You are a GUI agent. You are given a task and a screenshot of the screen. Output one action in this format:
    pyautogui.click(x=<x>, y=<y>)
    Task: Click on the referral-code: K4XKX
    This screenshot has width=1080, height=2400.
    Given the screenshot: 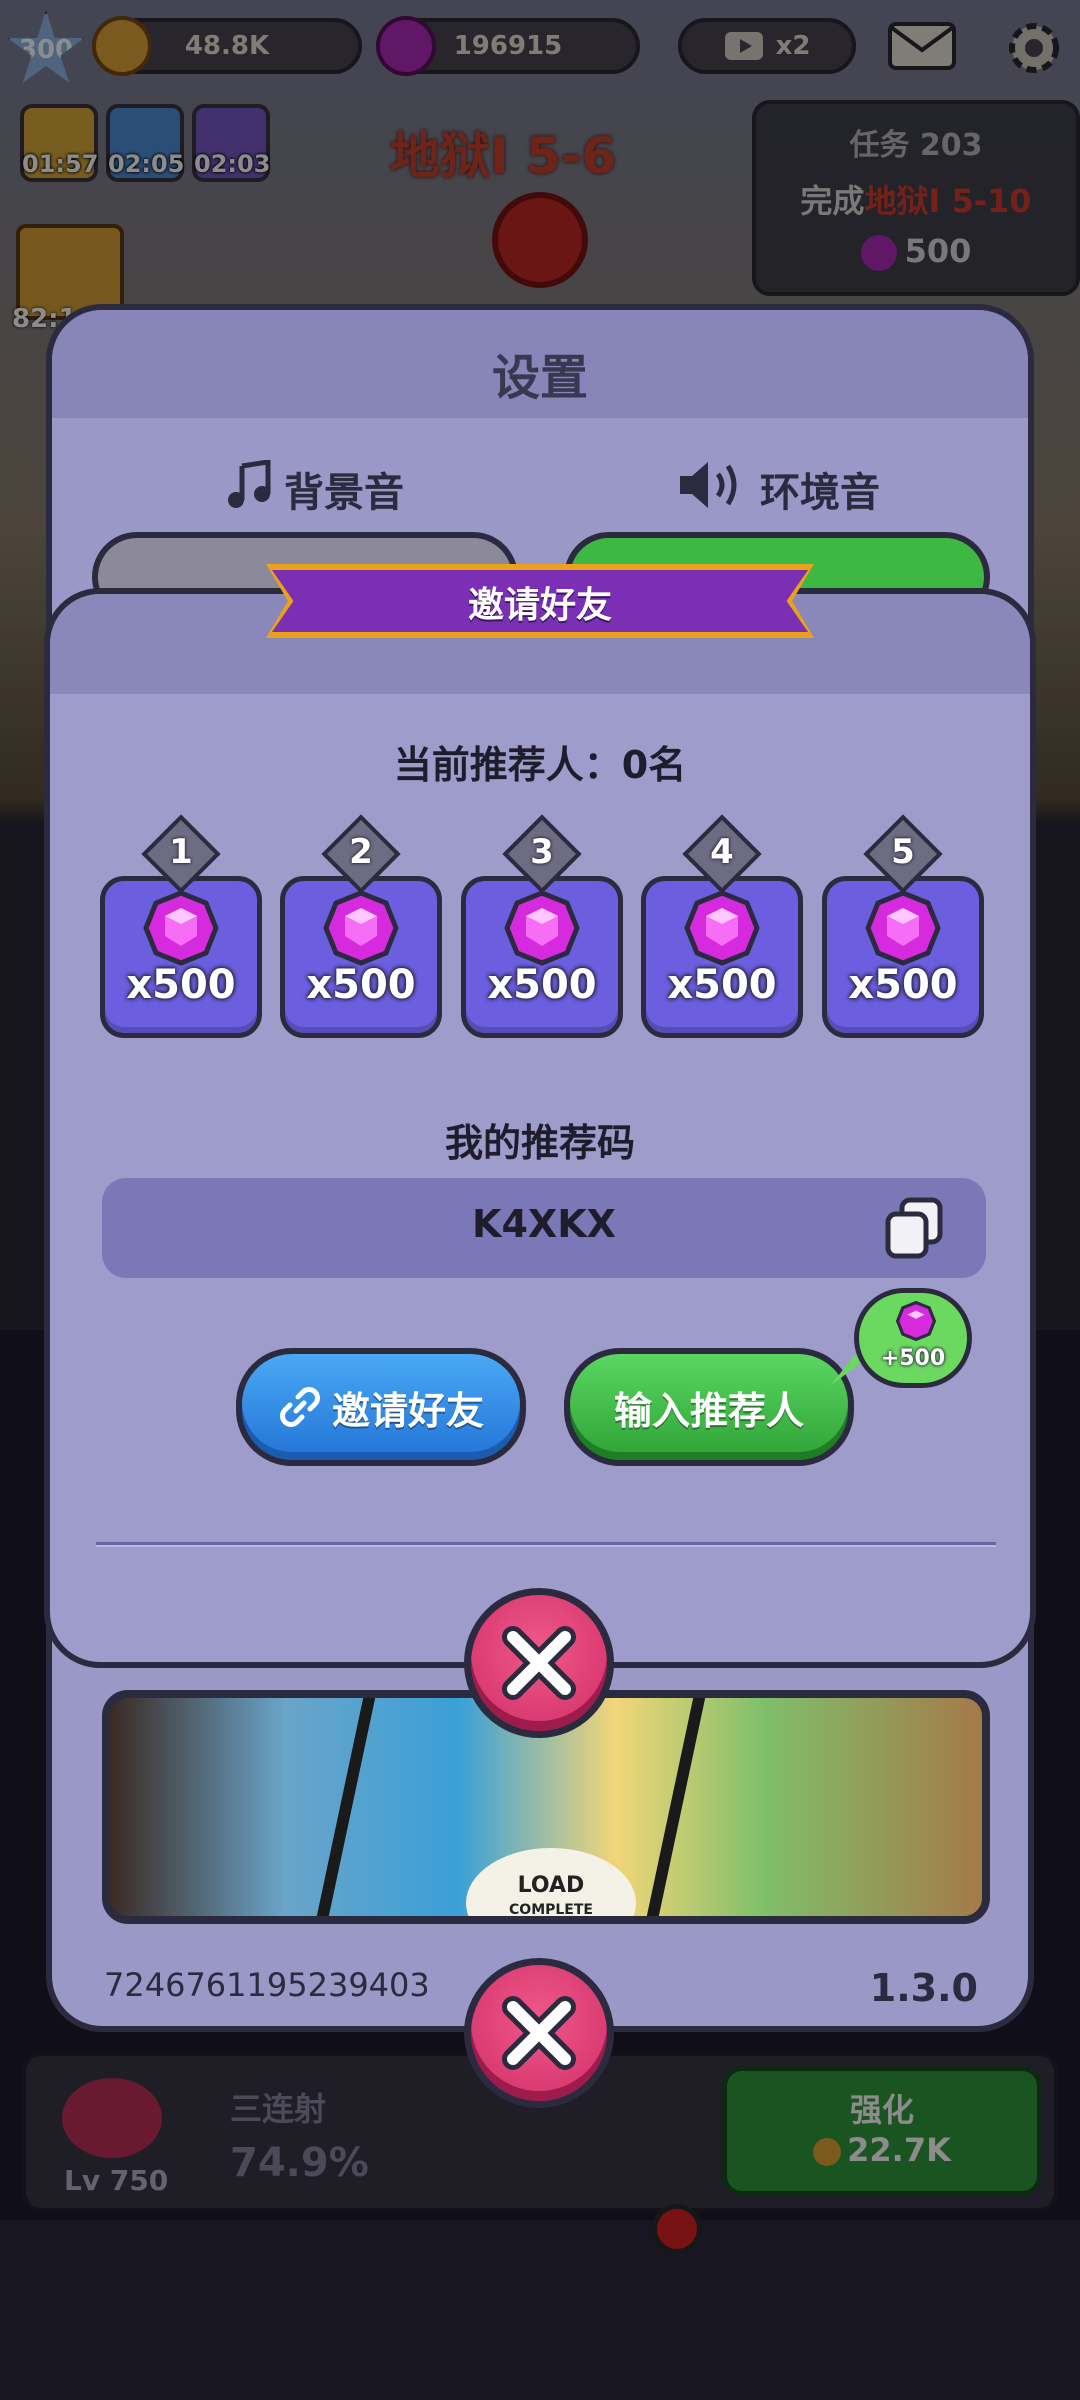 What is the action you would take?
    pyautogui.click(x=544, y=1224)
    